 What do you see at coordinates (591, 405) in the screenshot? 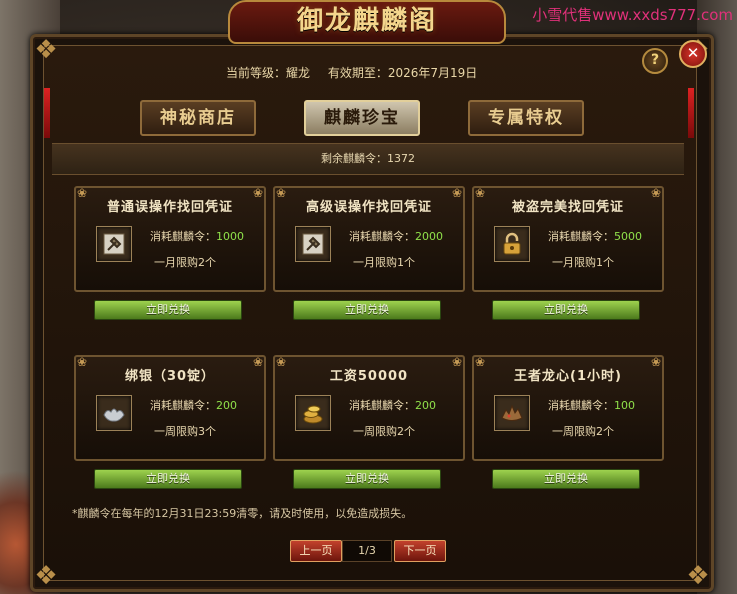
I see `item-cost: 消耗麒麟令：100` at bounding box center [591, 405].